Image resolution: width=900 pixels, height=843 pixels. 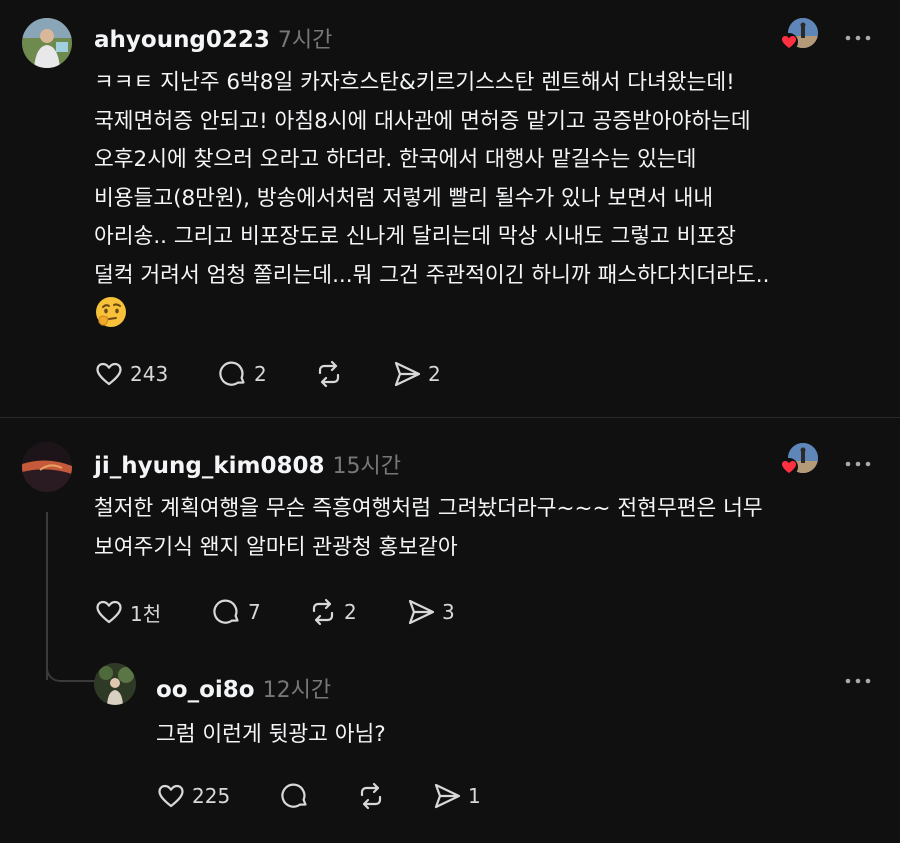 I want to click on username-text: ahyoung0223, so click(x=182, y=40).